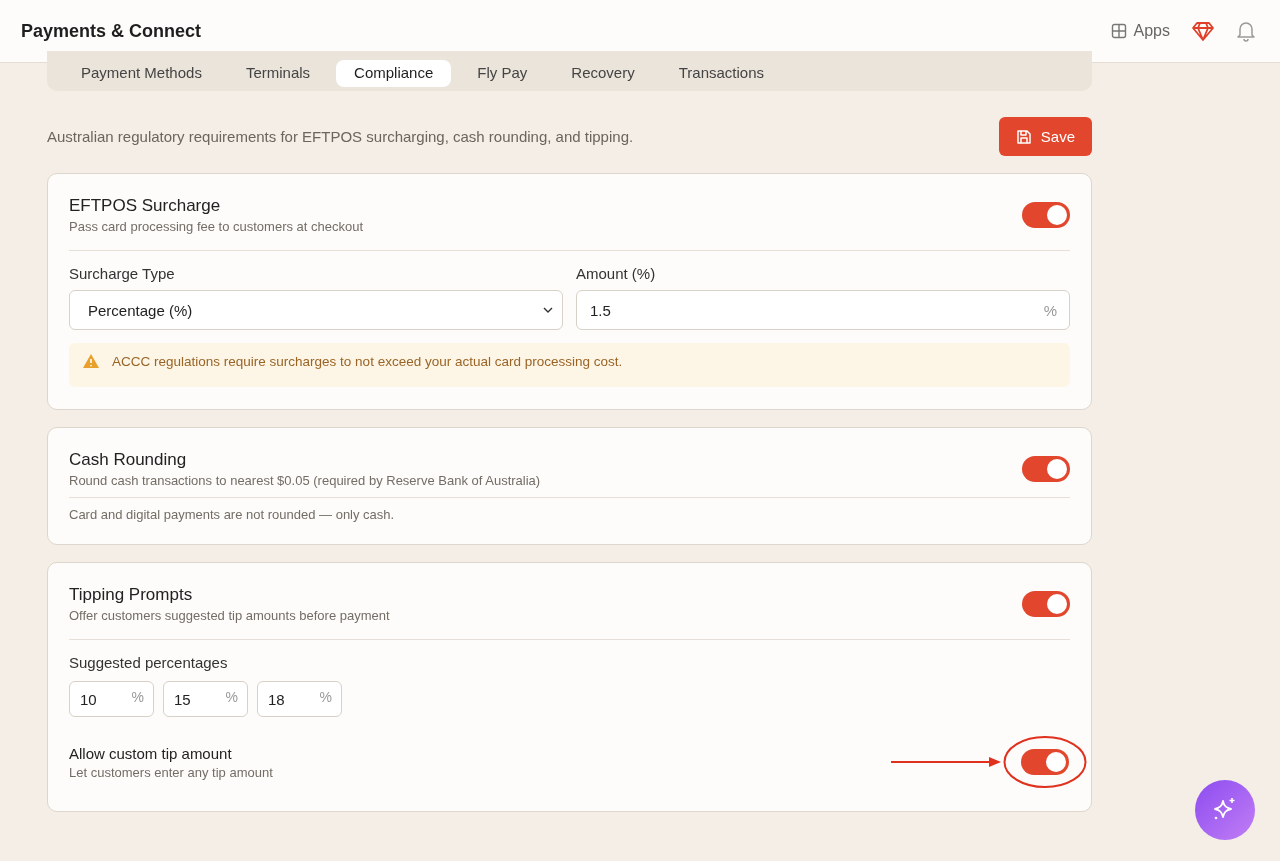 The width and height of the screenshot is (1280, 861). Describe the element at coordinates (502, 73) in the screenshot. I see `tab: Fly Pay` at that location.